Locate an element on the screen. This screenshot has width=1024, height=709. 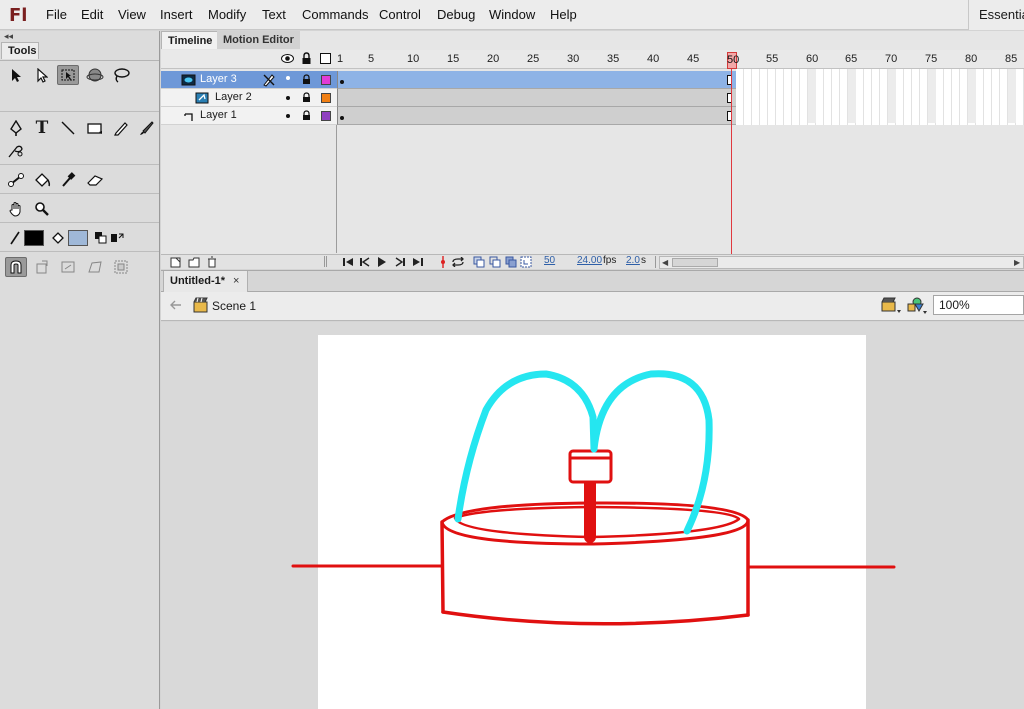
3d-rotation-tool-icon is located at coordinates (95, 75).